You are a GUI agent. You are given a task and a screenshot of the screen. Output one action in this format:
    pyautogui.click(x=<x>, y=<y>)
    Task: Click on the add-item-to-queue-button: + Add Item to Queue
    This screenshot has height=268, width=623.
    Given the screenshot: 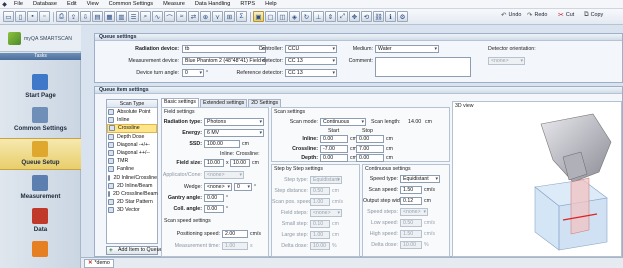 What is the action you would take?
    pyautogui.click(x=134, y=250)
    